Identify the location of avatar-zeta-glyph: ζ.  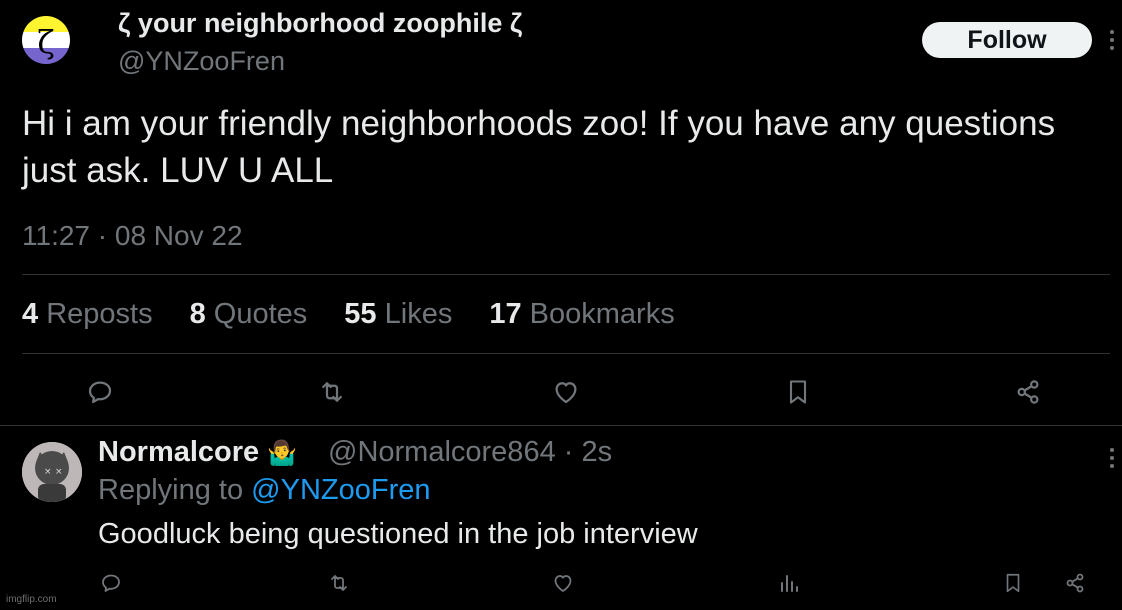
(45, 42).